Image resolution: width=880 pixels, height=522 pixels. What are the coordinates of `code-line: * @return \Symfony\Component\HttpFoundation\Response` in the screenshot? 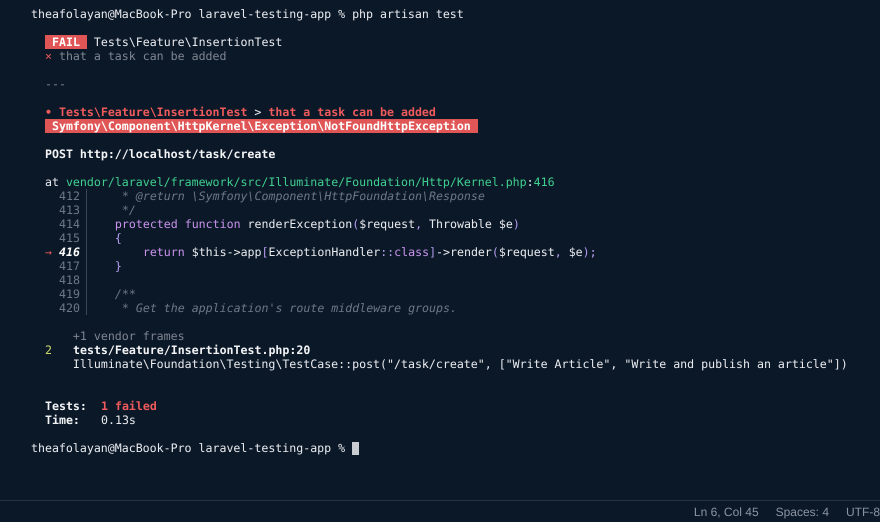 It's located at (302, 196).